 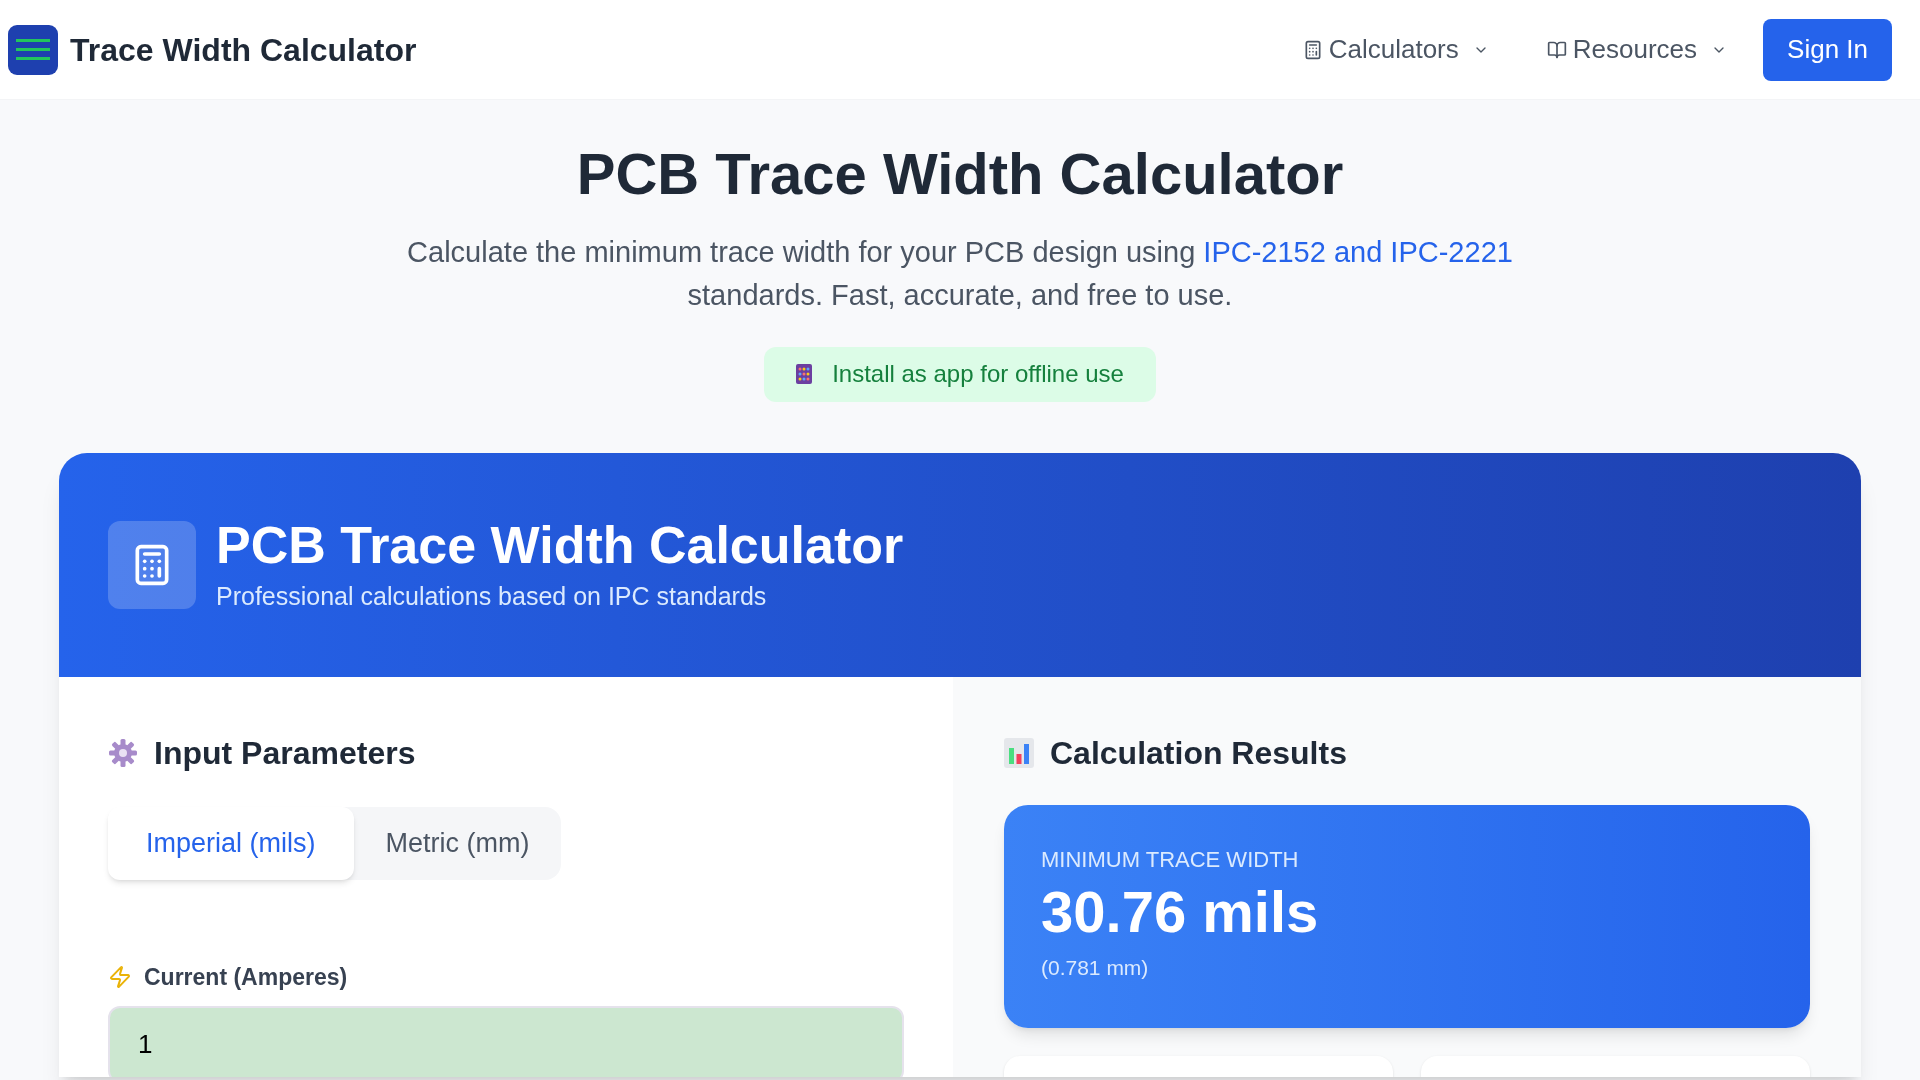 What do you see at coordinates (285, 753) in the screenshot?
I see `input-parameters-heading: Input Parameters` at bounding box center [285, 753].